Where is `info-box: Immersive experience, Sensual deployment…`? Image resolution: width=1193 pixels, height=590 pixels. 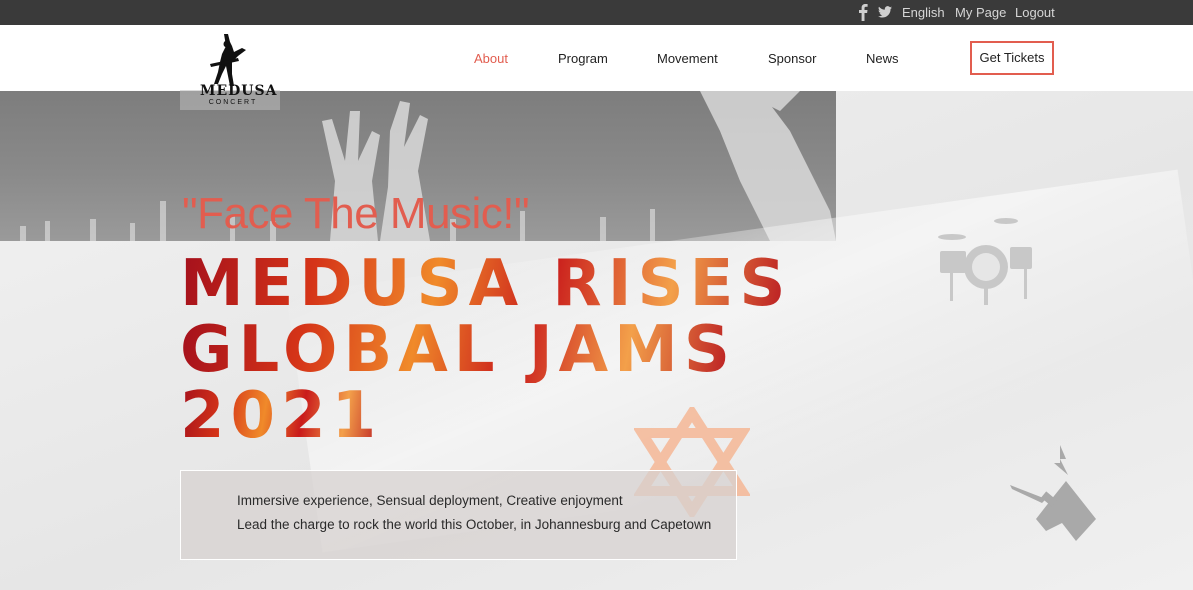 info-box: Immersive experience, Sensual deployment… is located at coordinates (458, 515).